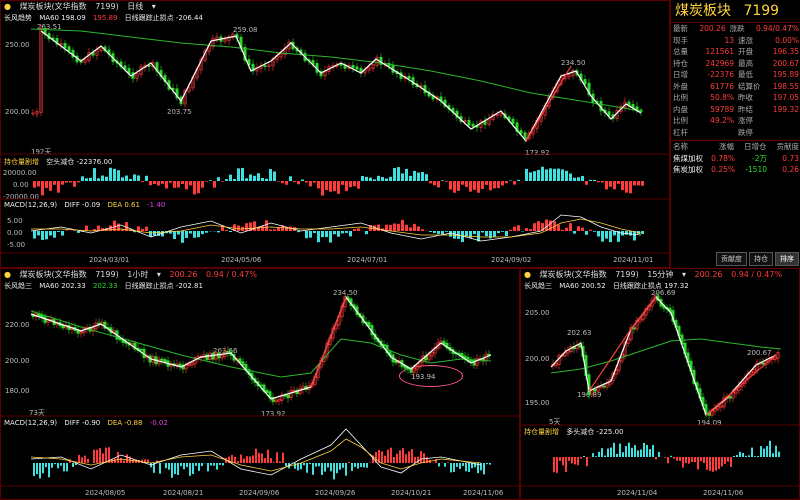  Describe the element at coordinates (787, 259) in the screenshot. I see `tab-sort: 排序` at that location.